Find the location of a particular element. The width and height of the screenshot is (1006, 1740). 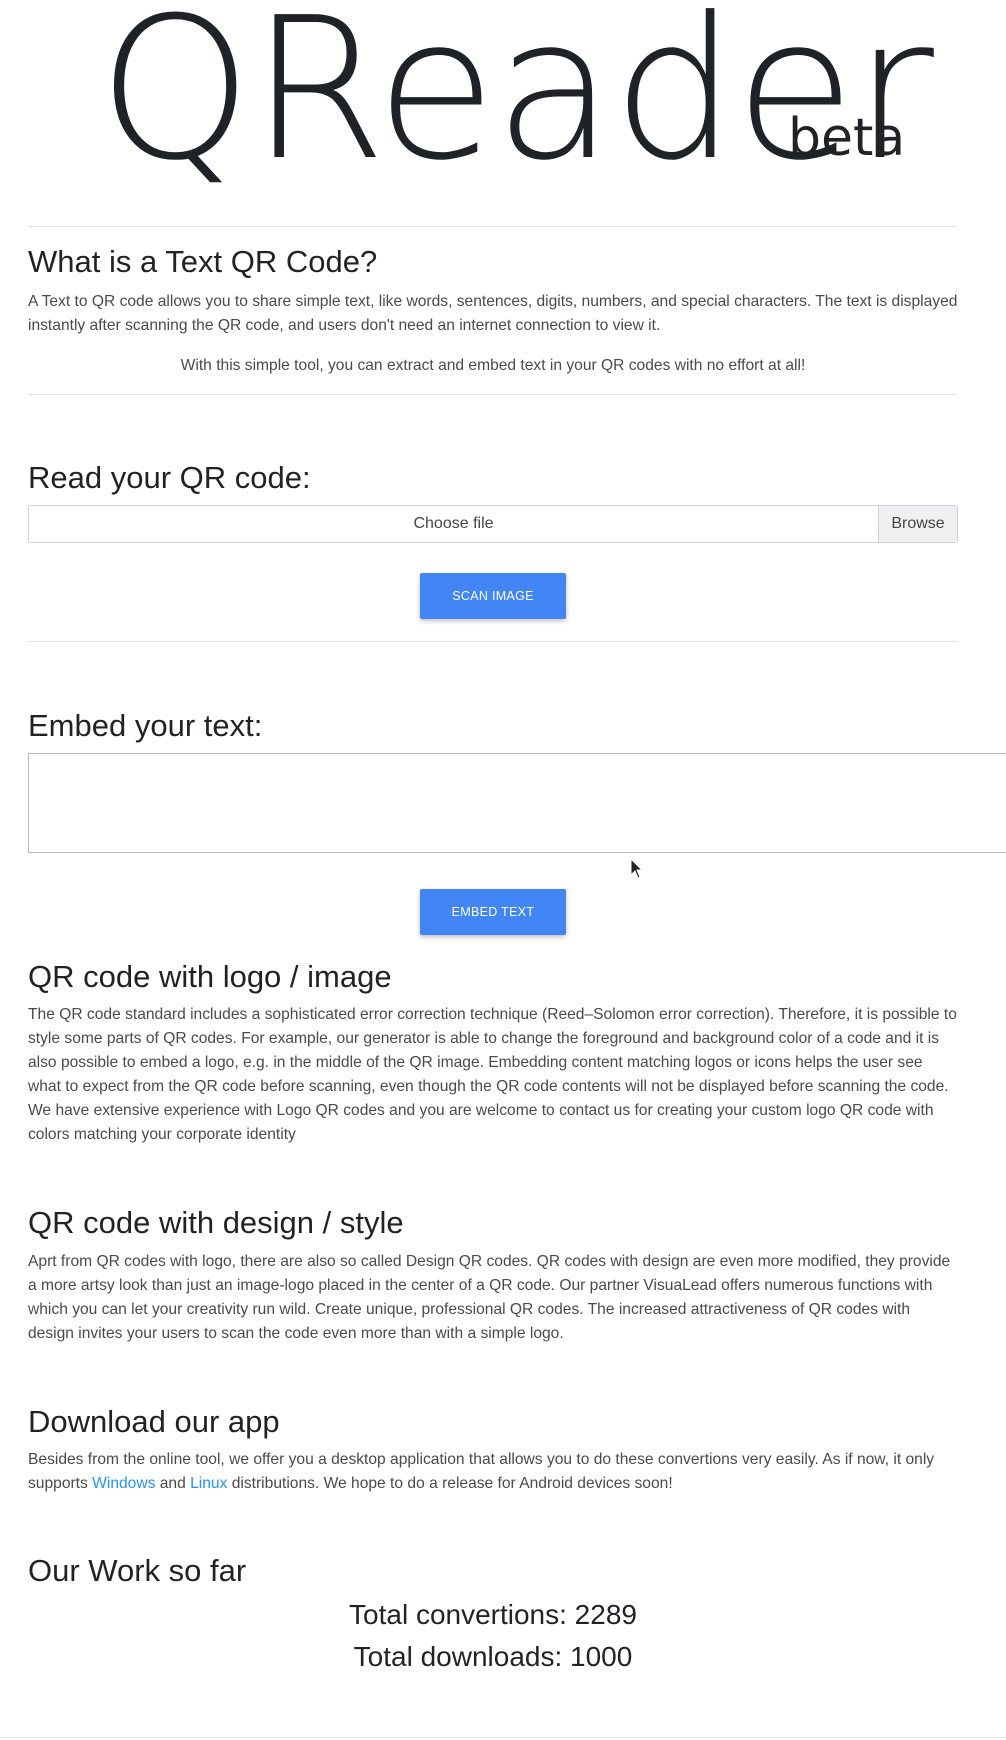

design-section-title: QR code with design / style is located at coordinates (216, 1222).